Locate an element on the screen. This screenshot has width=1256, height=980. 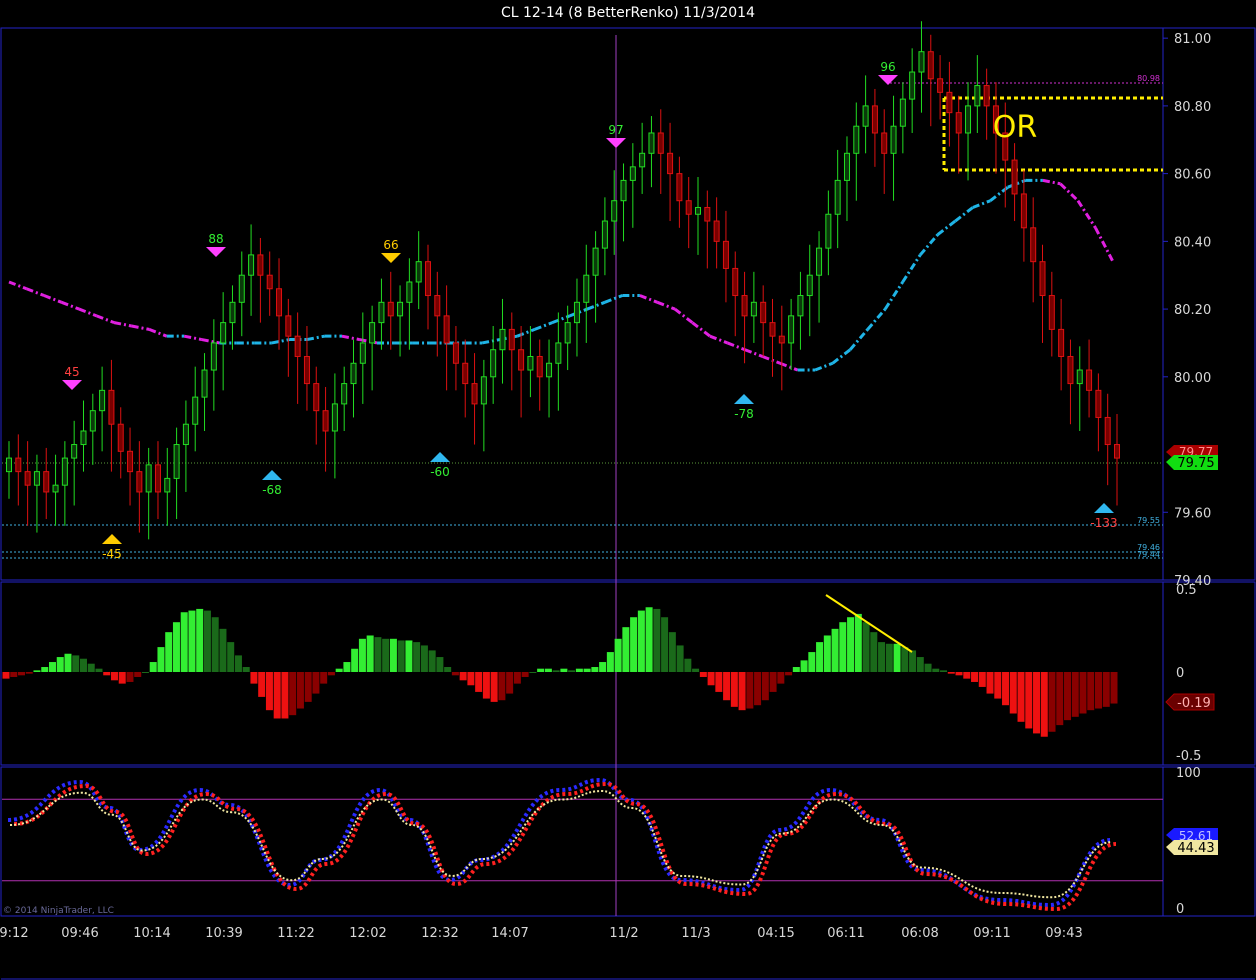
swing-low-label: -68 is located at coordinates (272, 490).